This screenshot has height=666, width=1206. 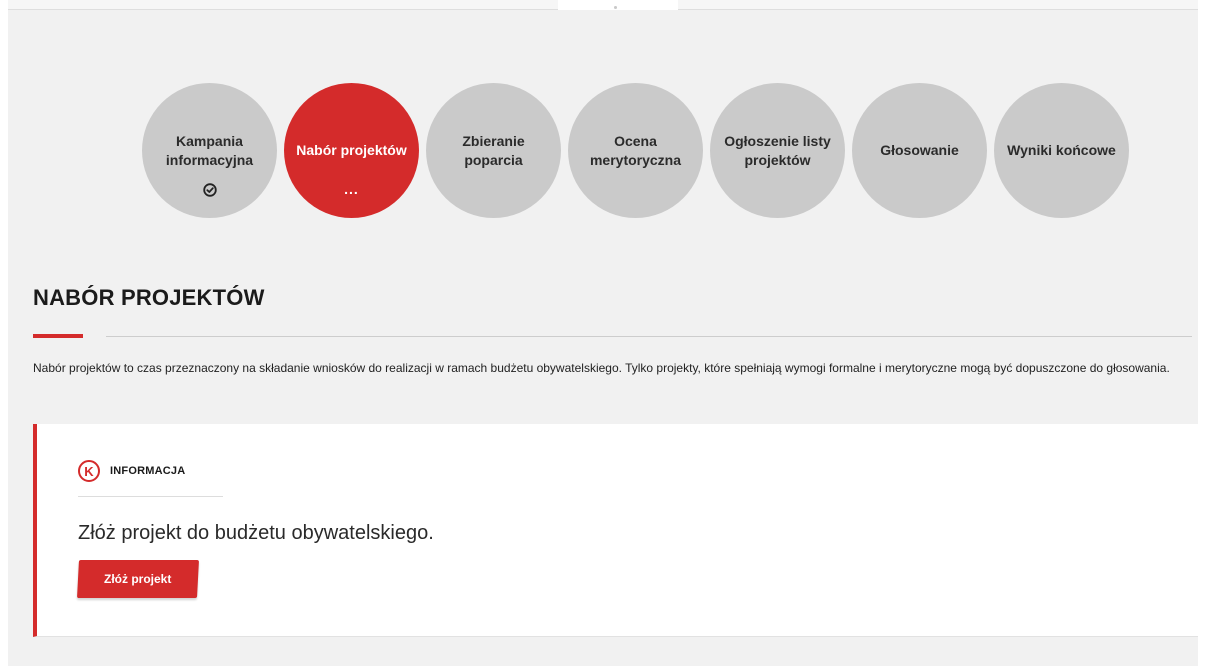 What do you see at coordinates (89, 471) in the screenshot?
I see `k-logo-icon: K` at bounding box center [89, 471].